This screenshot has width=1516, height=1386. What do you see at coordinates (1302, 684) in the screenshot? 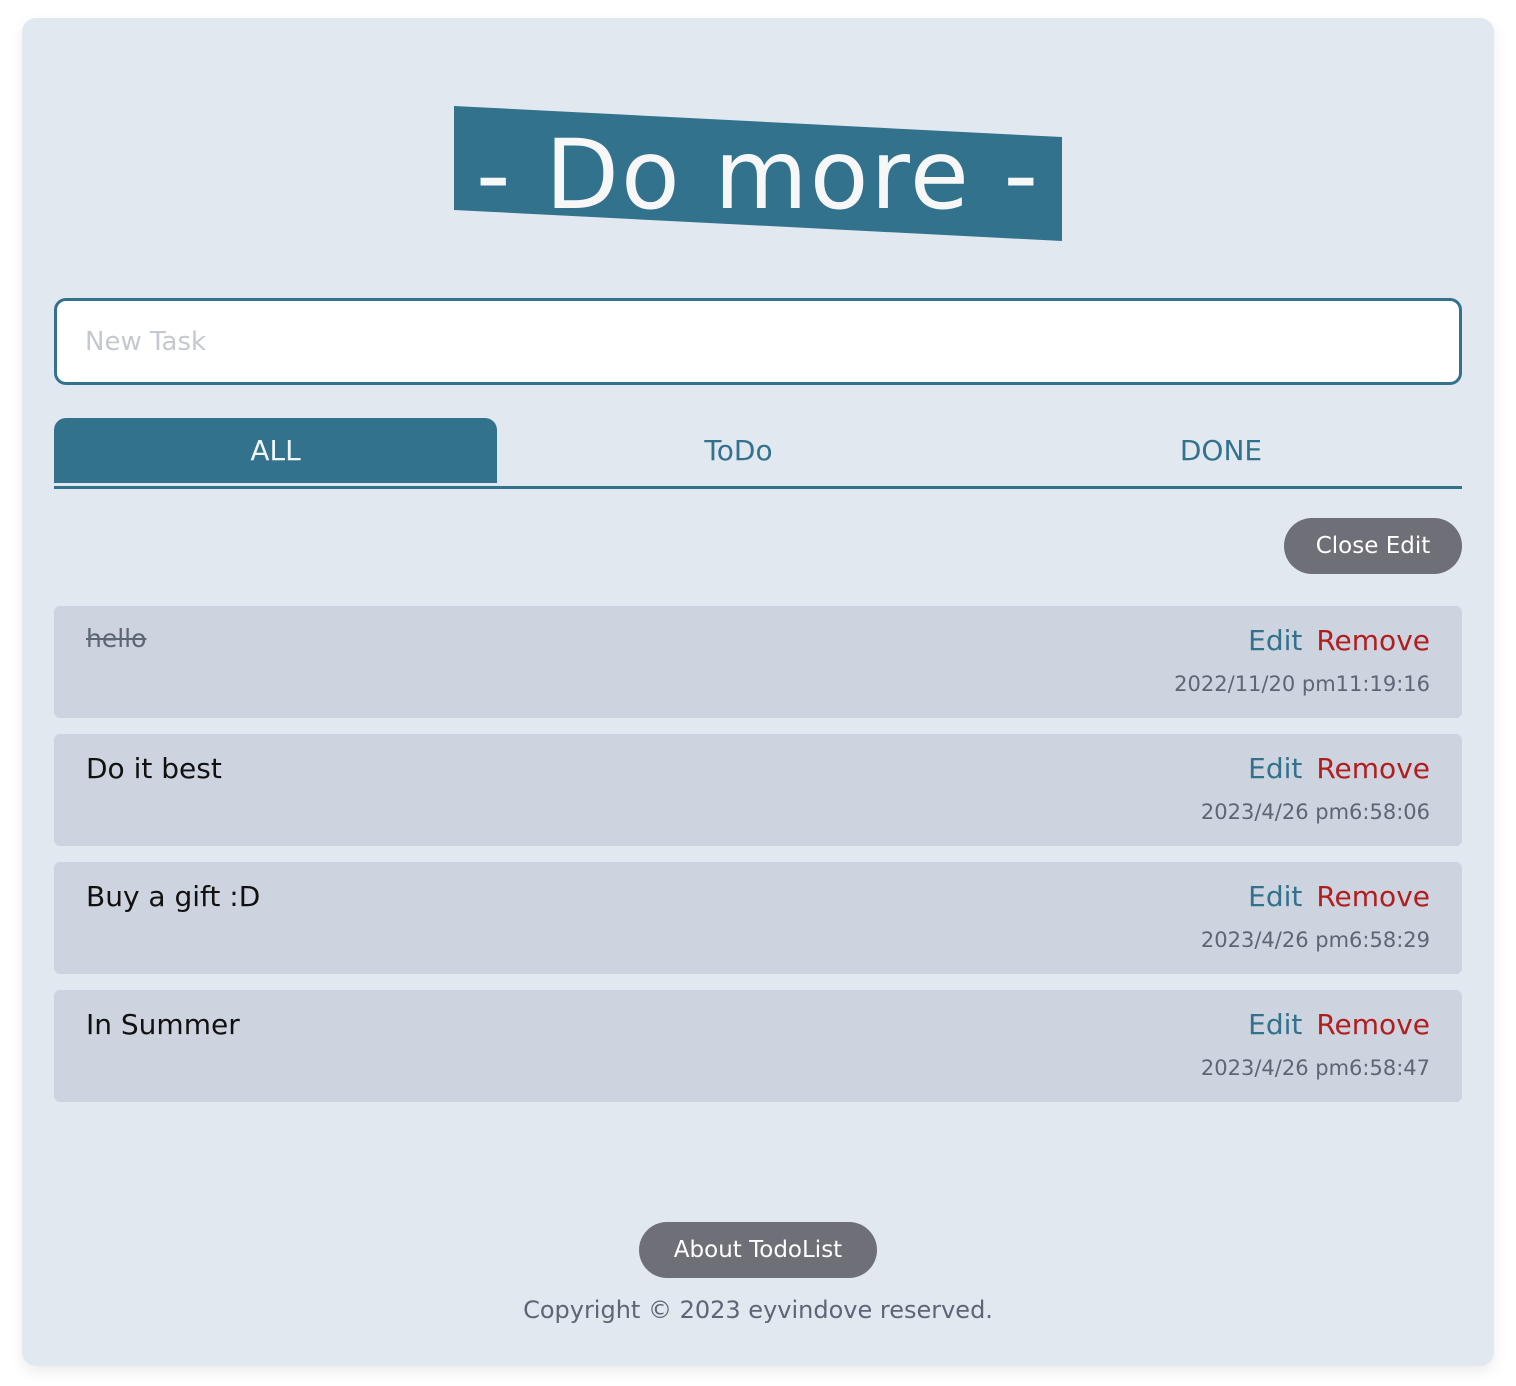
I see `task-timestamp: 2022/11/20 pm11:19:16` at bounding box center [1302, 684].